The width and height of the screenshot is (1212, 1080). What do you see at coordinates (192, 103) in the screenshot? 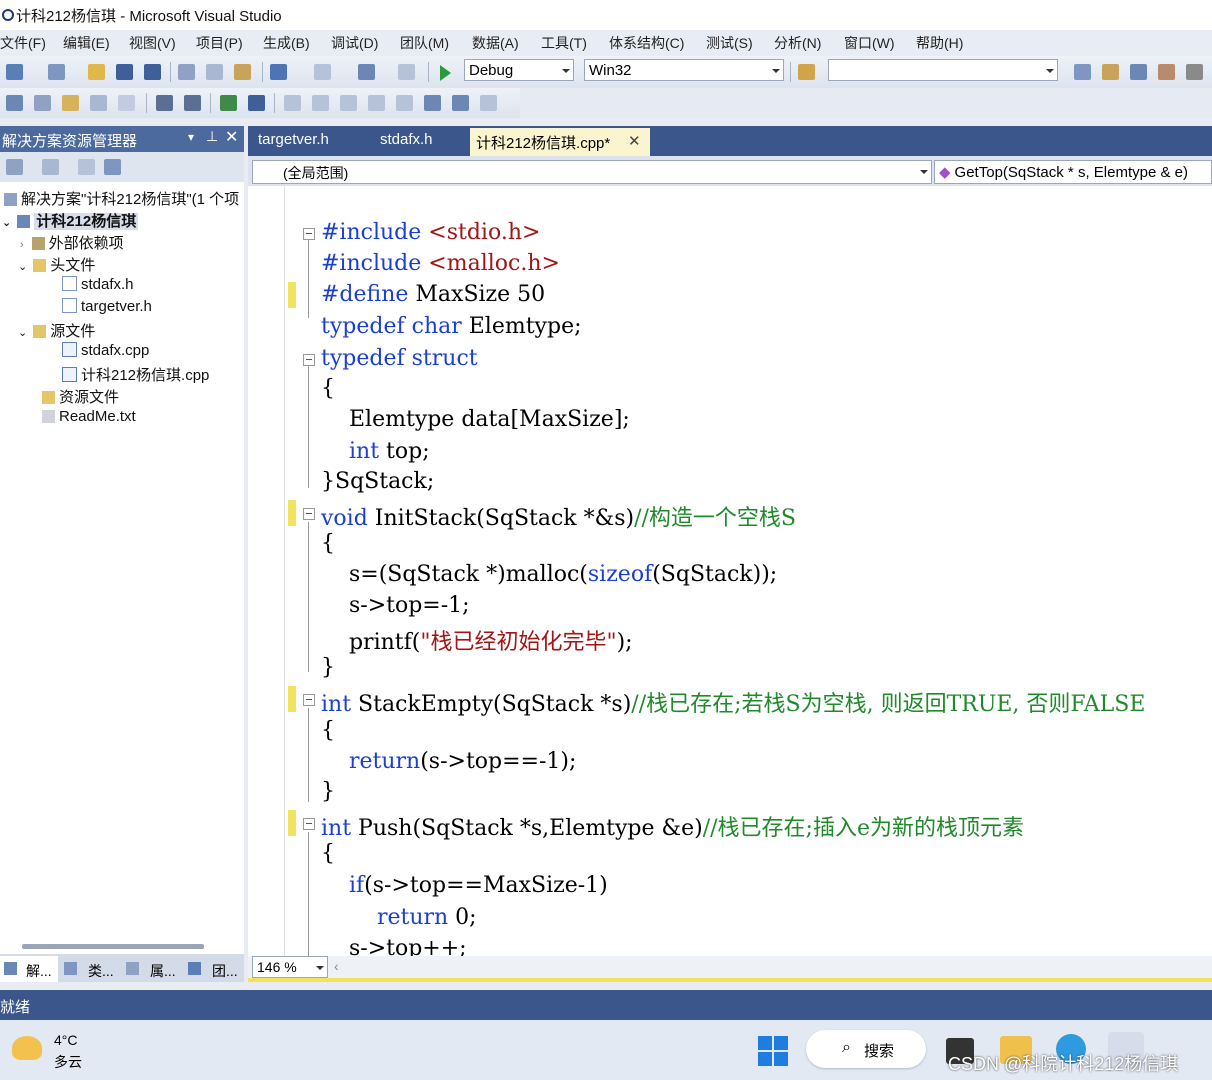
I see `increase-indent-icon` at bounding box center [192, 103].